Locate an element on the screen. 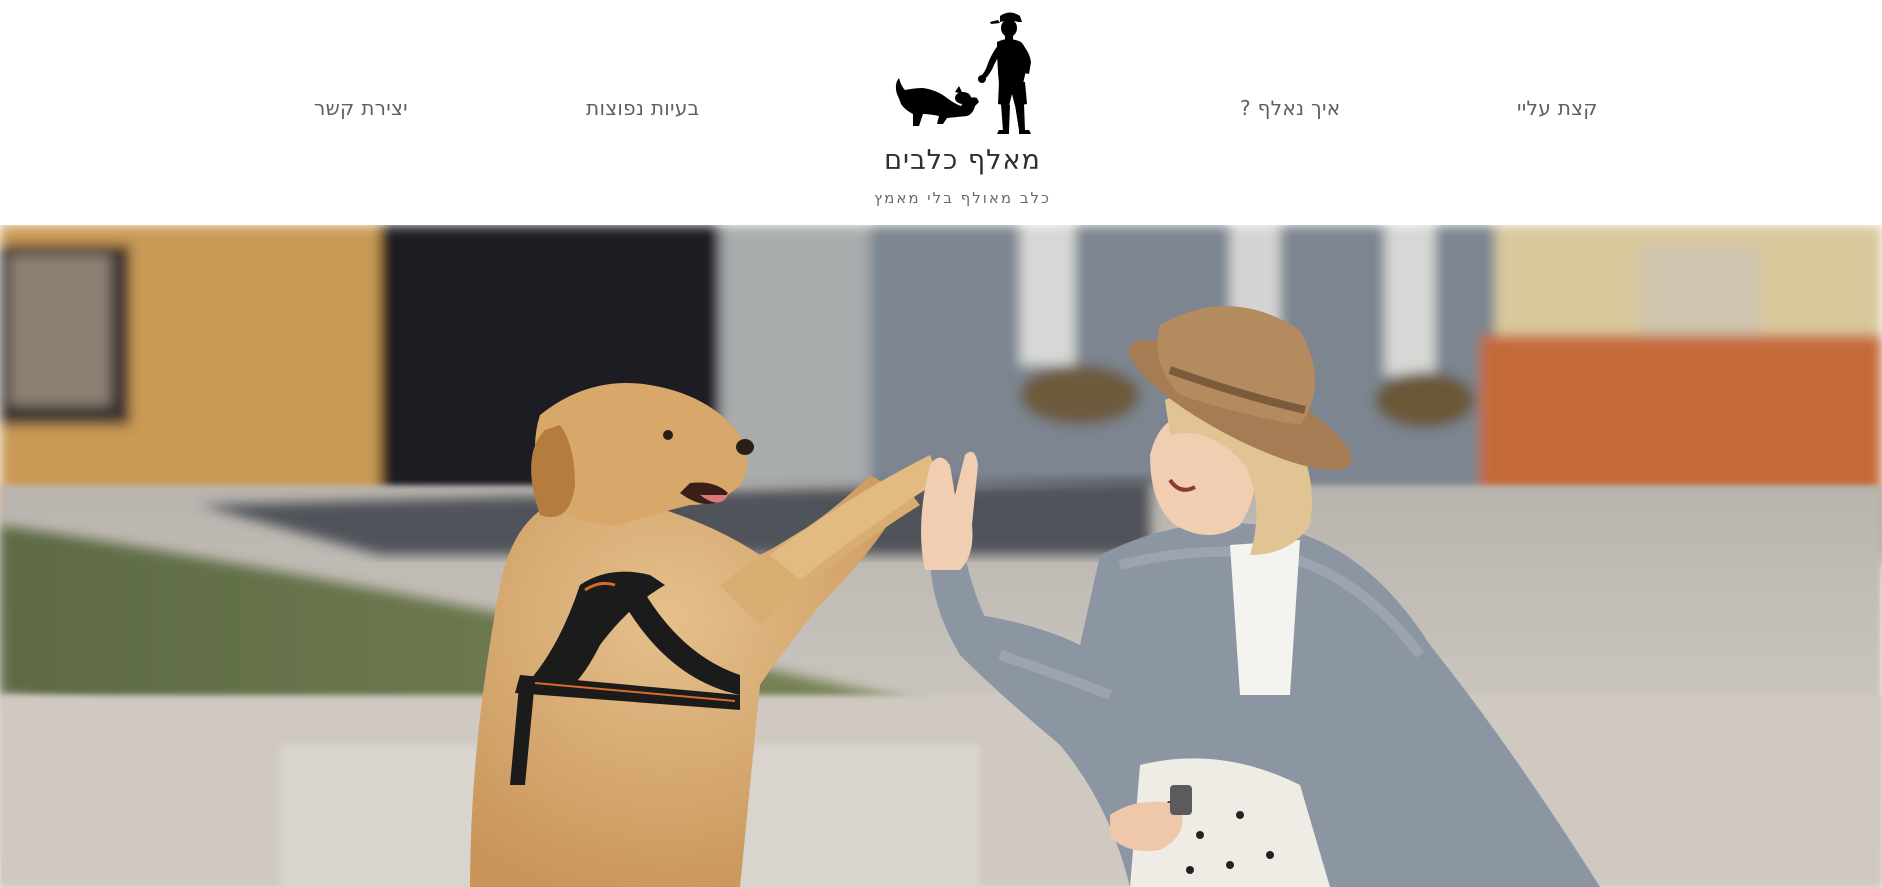 Image resolution: width=1882 pixels, height=887 pixels. logo-tagline: כלב מאולף בלי מאמץ is located at coordinates (962, 198).